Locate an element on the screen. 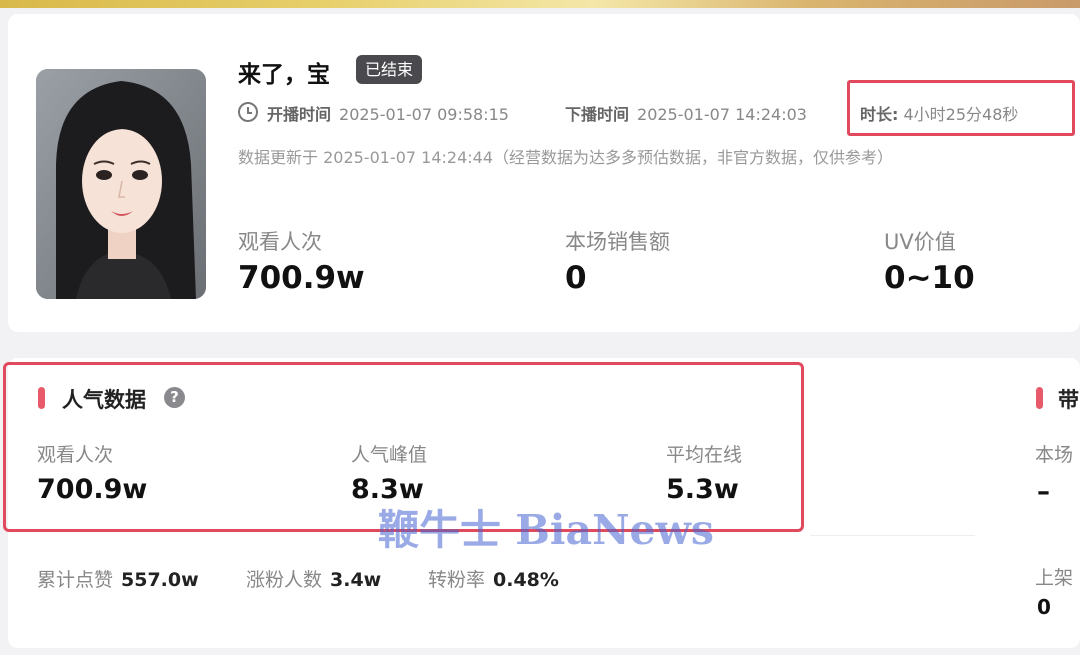  streamer-avatar is located at coordinates (121, 184).